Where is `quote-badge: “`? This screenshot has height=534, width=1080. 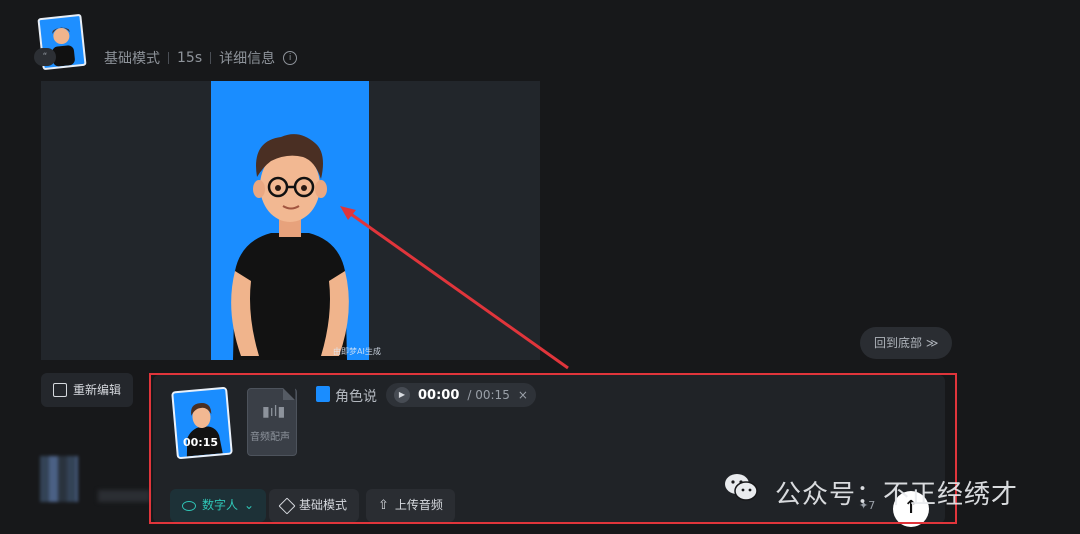 quote-badge: “ is located at coordinates (45, 57).